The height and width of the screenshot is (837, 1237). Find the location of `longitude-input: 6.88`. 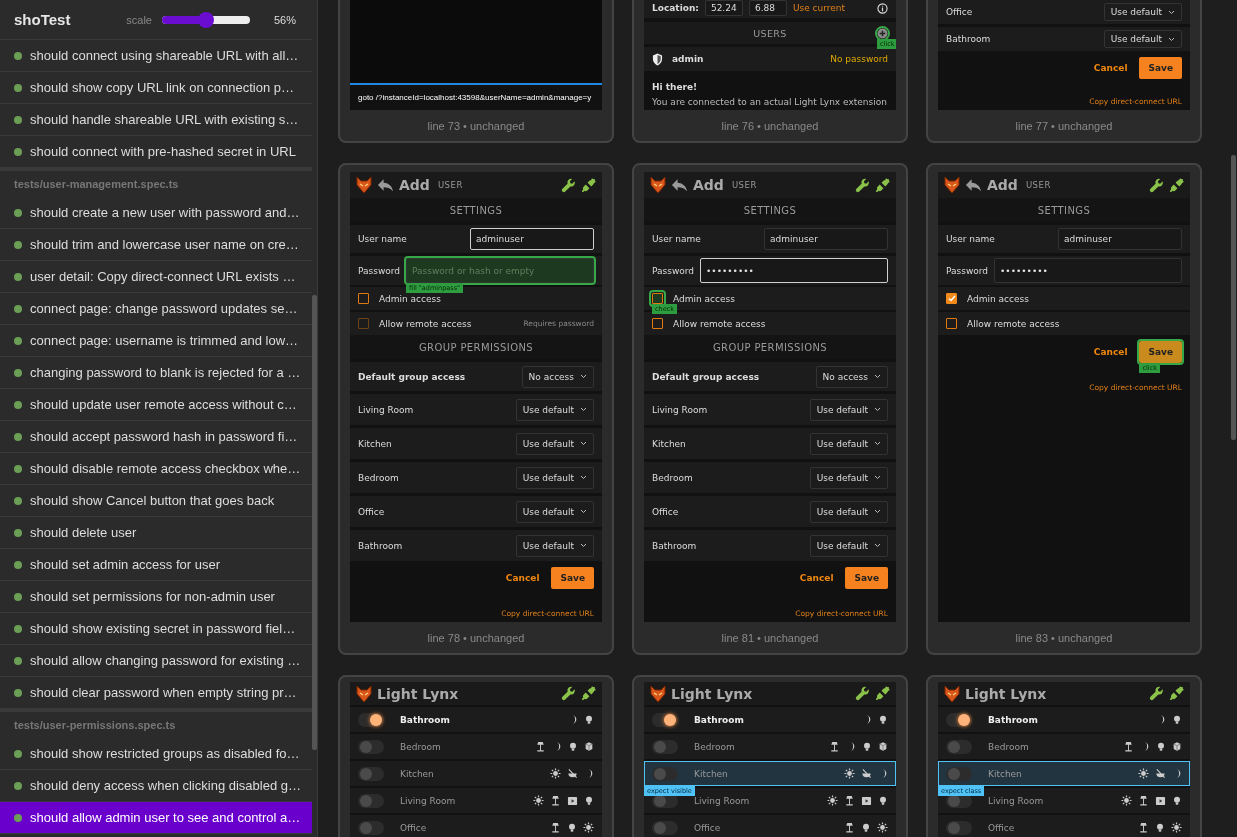

longitude-input: 6.88 is located at coordinates (767, 8).